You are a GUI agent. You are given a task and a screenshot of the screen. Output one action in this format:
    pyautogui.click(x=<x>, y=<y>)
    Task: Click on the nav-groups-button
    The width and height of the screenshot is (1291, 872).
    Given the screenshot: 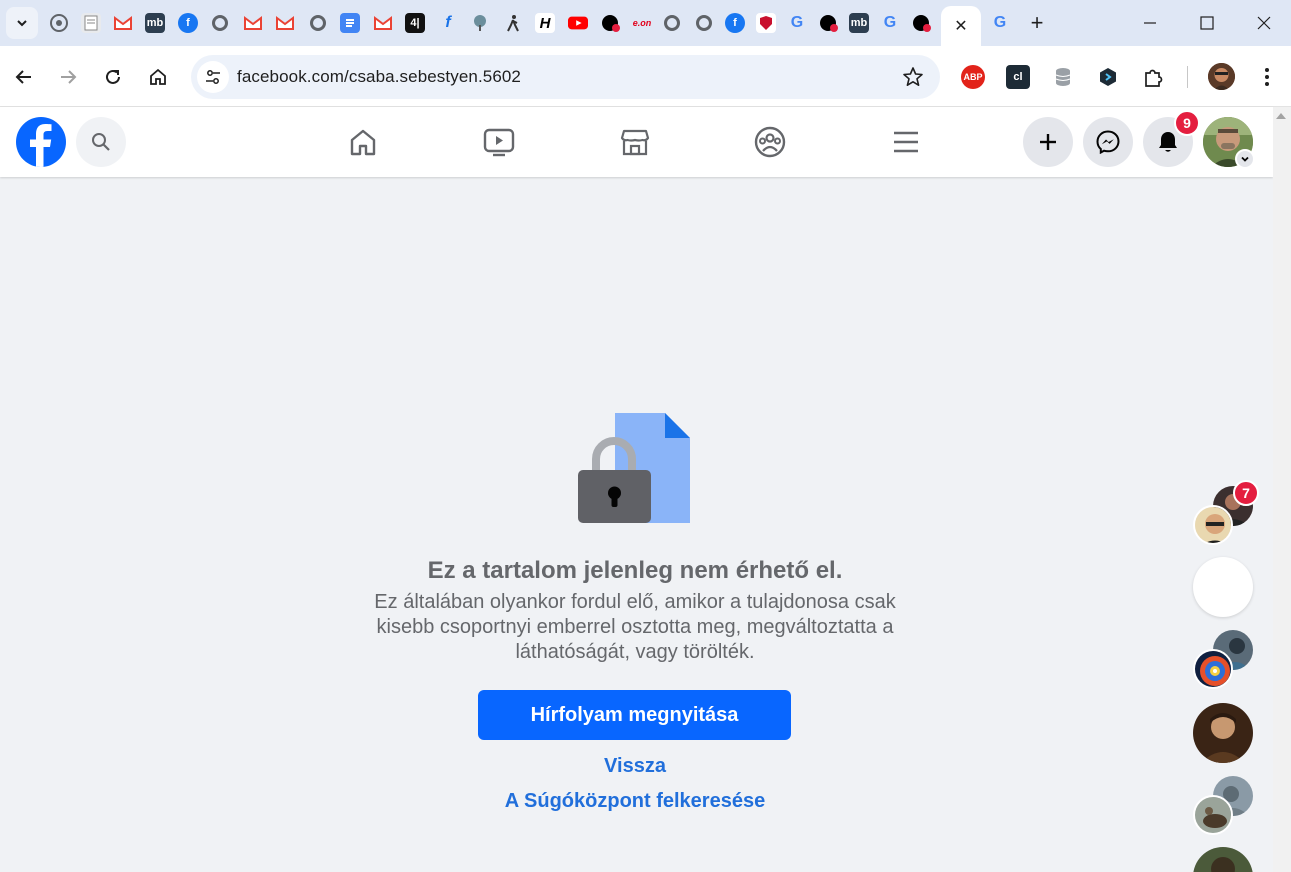 What is the action you would take?
    pyautogui.click(x=770, y=142)
    